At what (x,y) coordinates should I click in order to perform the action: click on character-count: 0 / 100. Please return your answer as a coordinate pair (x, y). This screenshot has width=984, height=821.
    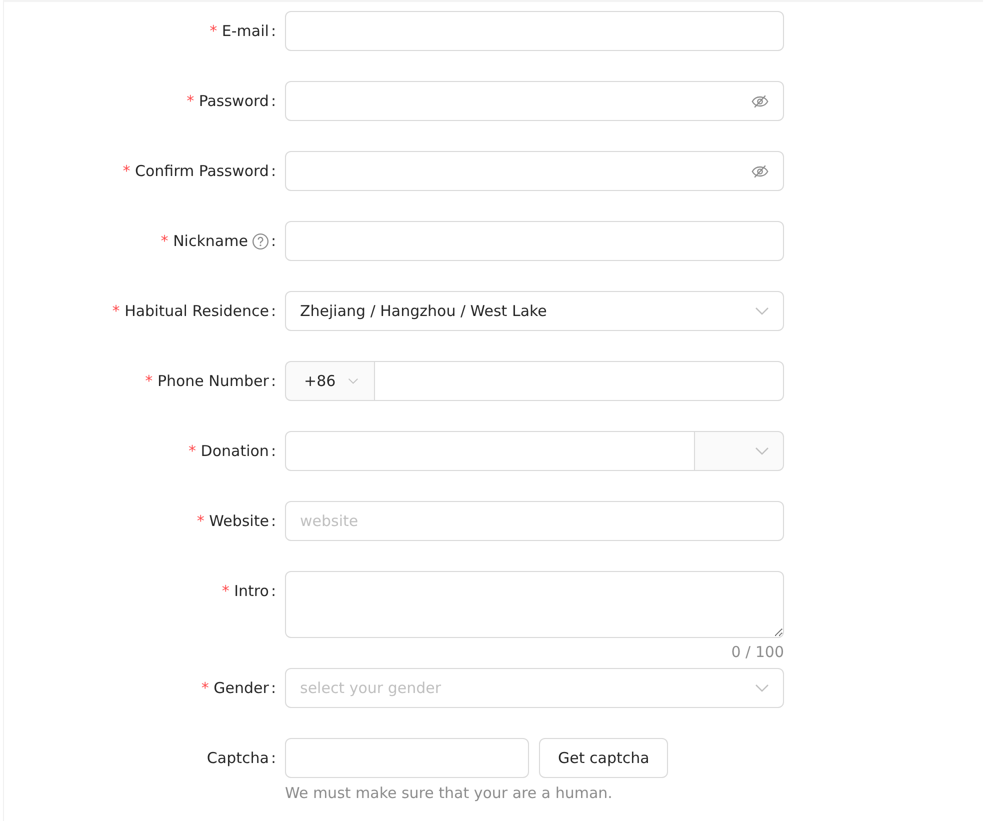
    Looking at the image, I should click on (757, 652).